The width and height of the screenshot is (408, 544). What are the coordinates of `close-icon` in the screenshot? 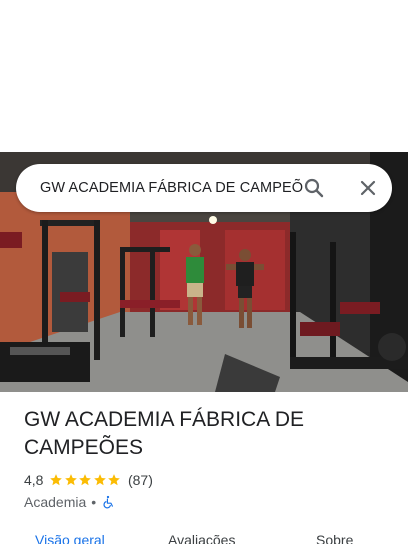 It's located at (368, 188).